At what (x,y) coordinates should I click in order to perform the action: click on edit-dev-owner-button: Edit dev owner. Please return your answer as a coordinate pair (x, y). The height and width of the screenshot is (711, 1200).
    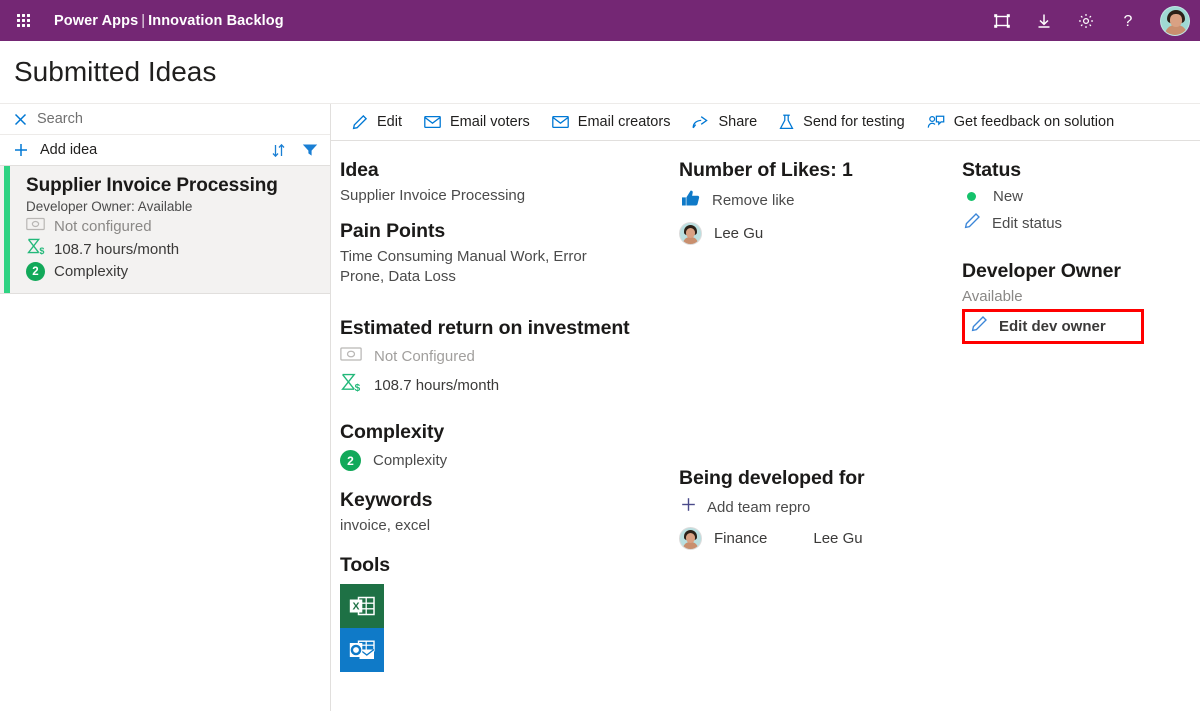
    Looking at the image, I should click on (1053, 326).